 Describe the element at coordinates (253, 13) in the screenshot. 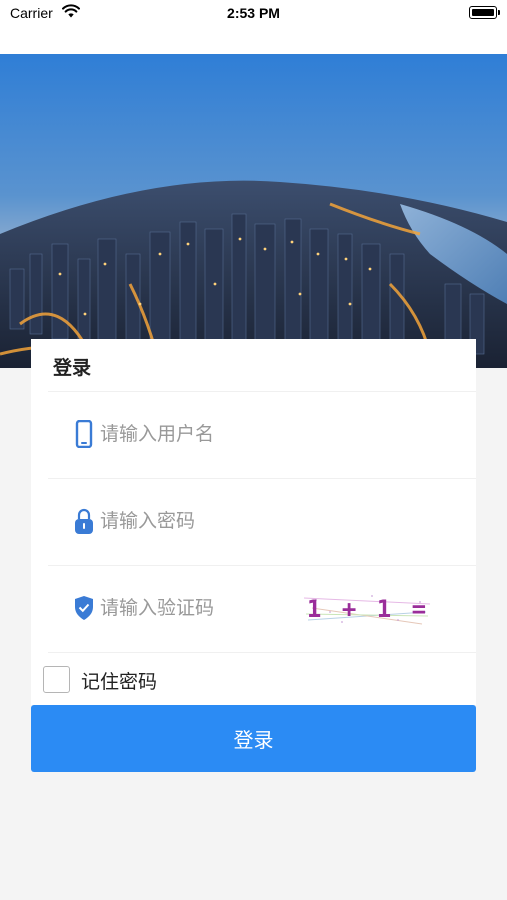

I see `clock: 2:53 PM` at that location.